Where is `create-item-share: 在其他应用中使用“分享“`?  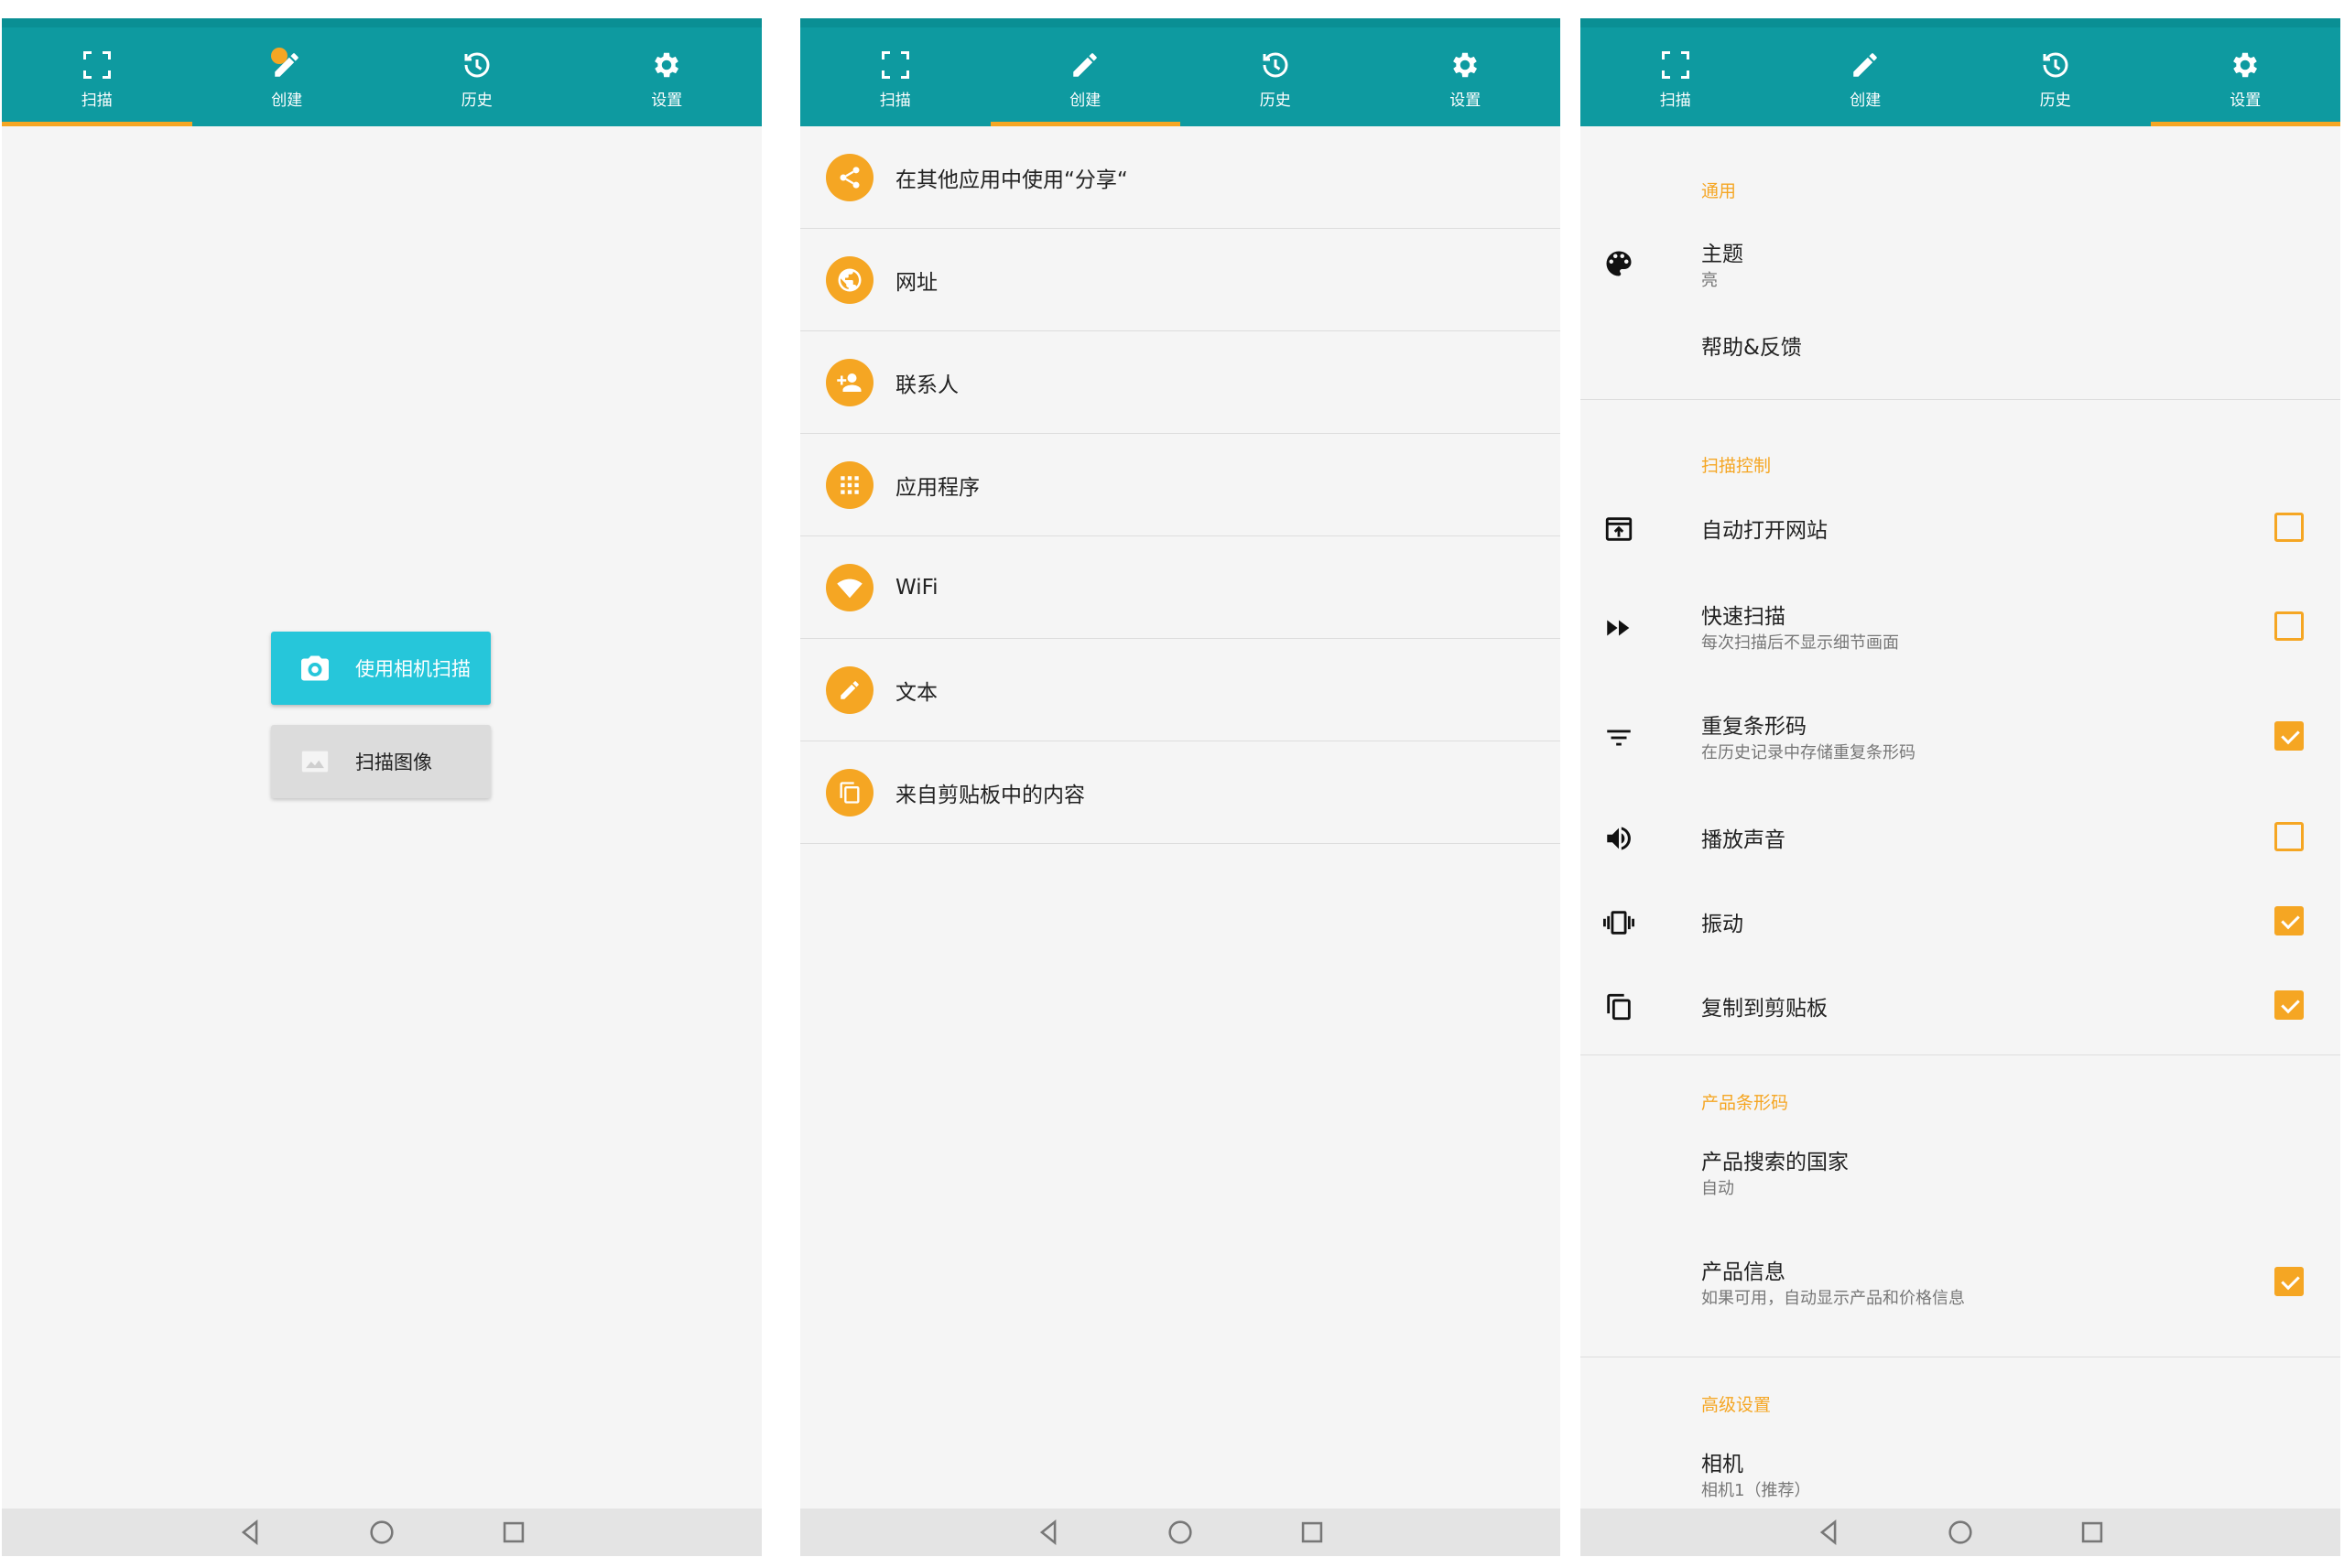
create-item-share: 在其他应用中使用“分享“ is located at coordinates (1180, 177).